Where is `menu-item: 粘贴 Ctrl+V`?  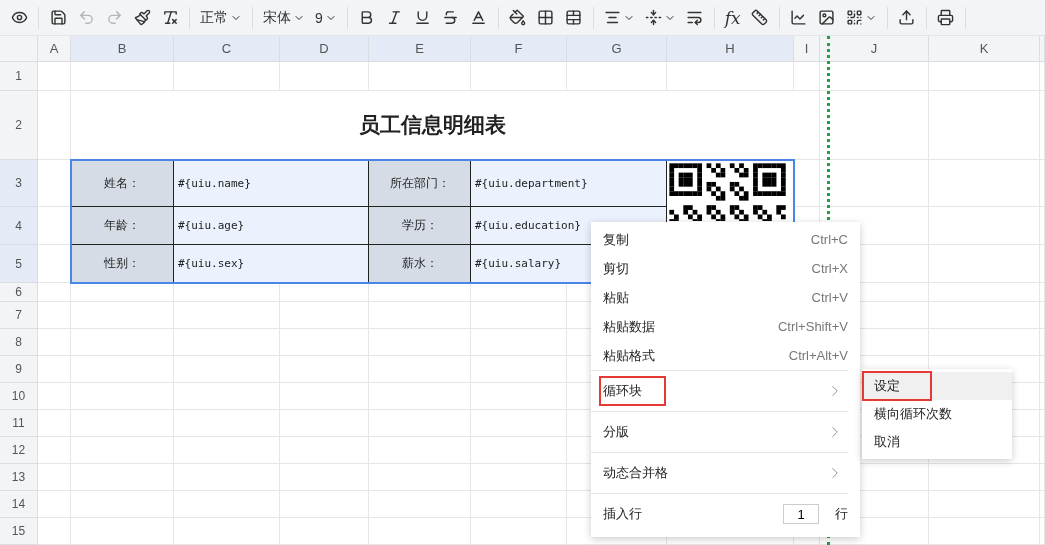
menu-item: 粘贴 Ctrl+V is located at coordinates (725, 297).